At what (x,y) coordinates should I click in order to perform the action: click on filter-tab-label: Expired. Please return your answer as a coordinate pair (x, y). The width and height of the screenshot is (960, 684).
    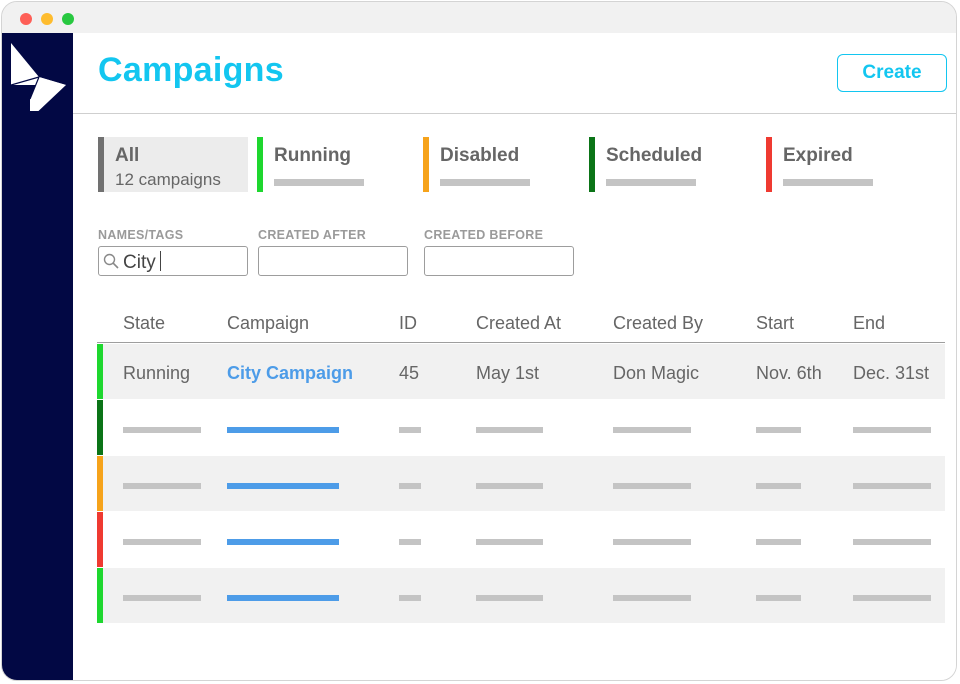
    Looking at the image, I should click on (818, 155).